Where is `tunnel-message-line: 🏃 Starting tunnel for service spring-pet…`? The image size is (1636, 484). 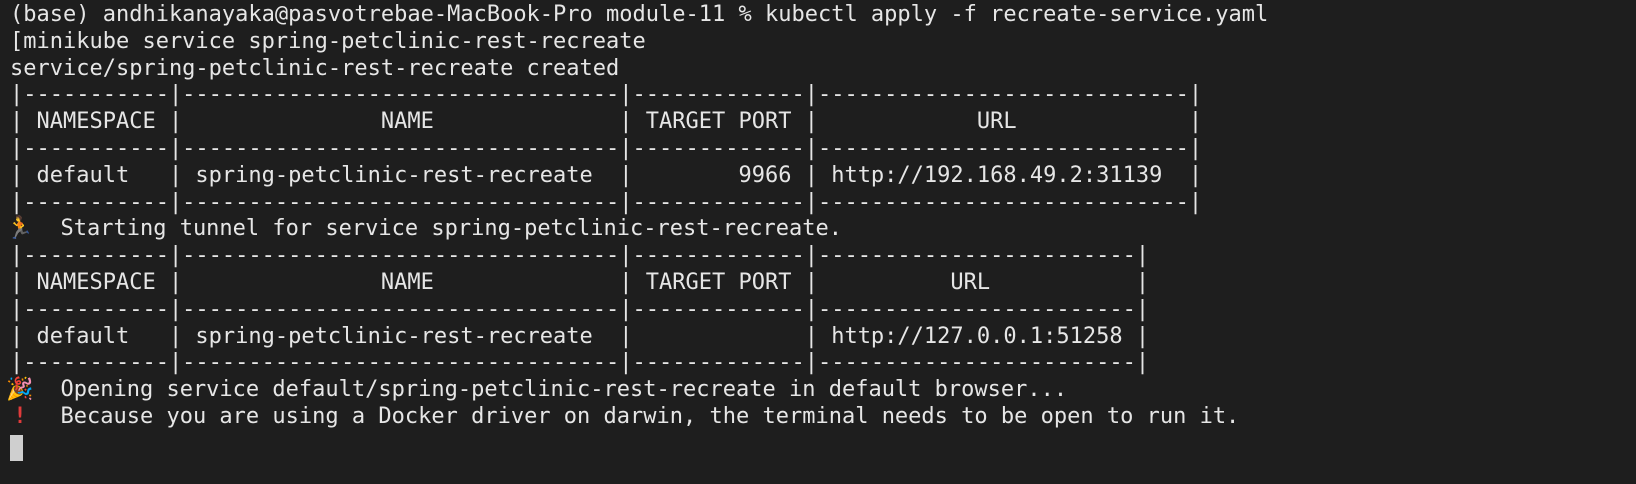
tunnel-message-line: 🏃 Starting tunnel for service spring-pet… is located at coordinates (821, 229).